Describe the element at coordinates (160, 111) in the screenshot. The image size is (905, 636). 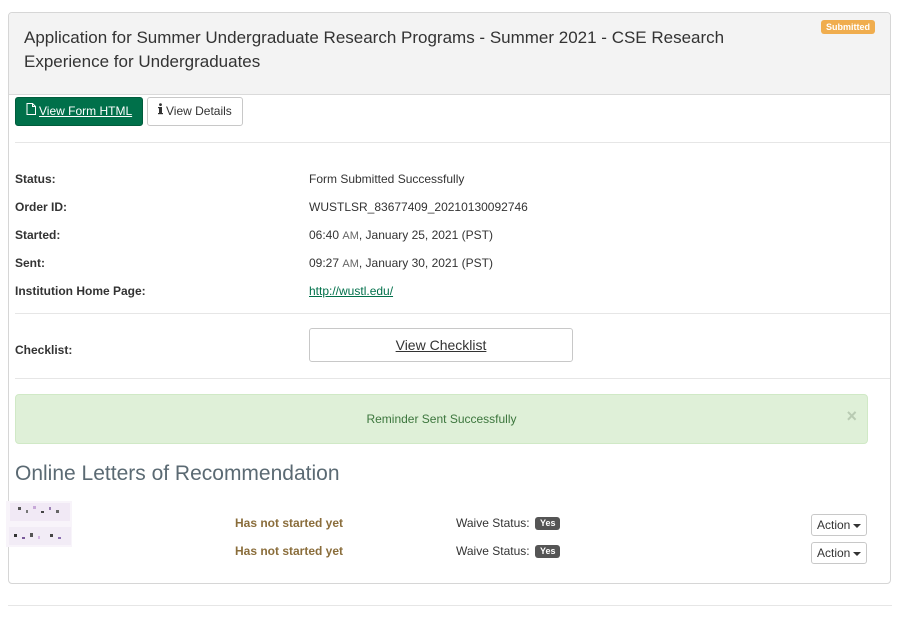
I see `info-icon` at that location.